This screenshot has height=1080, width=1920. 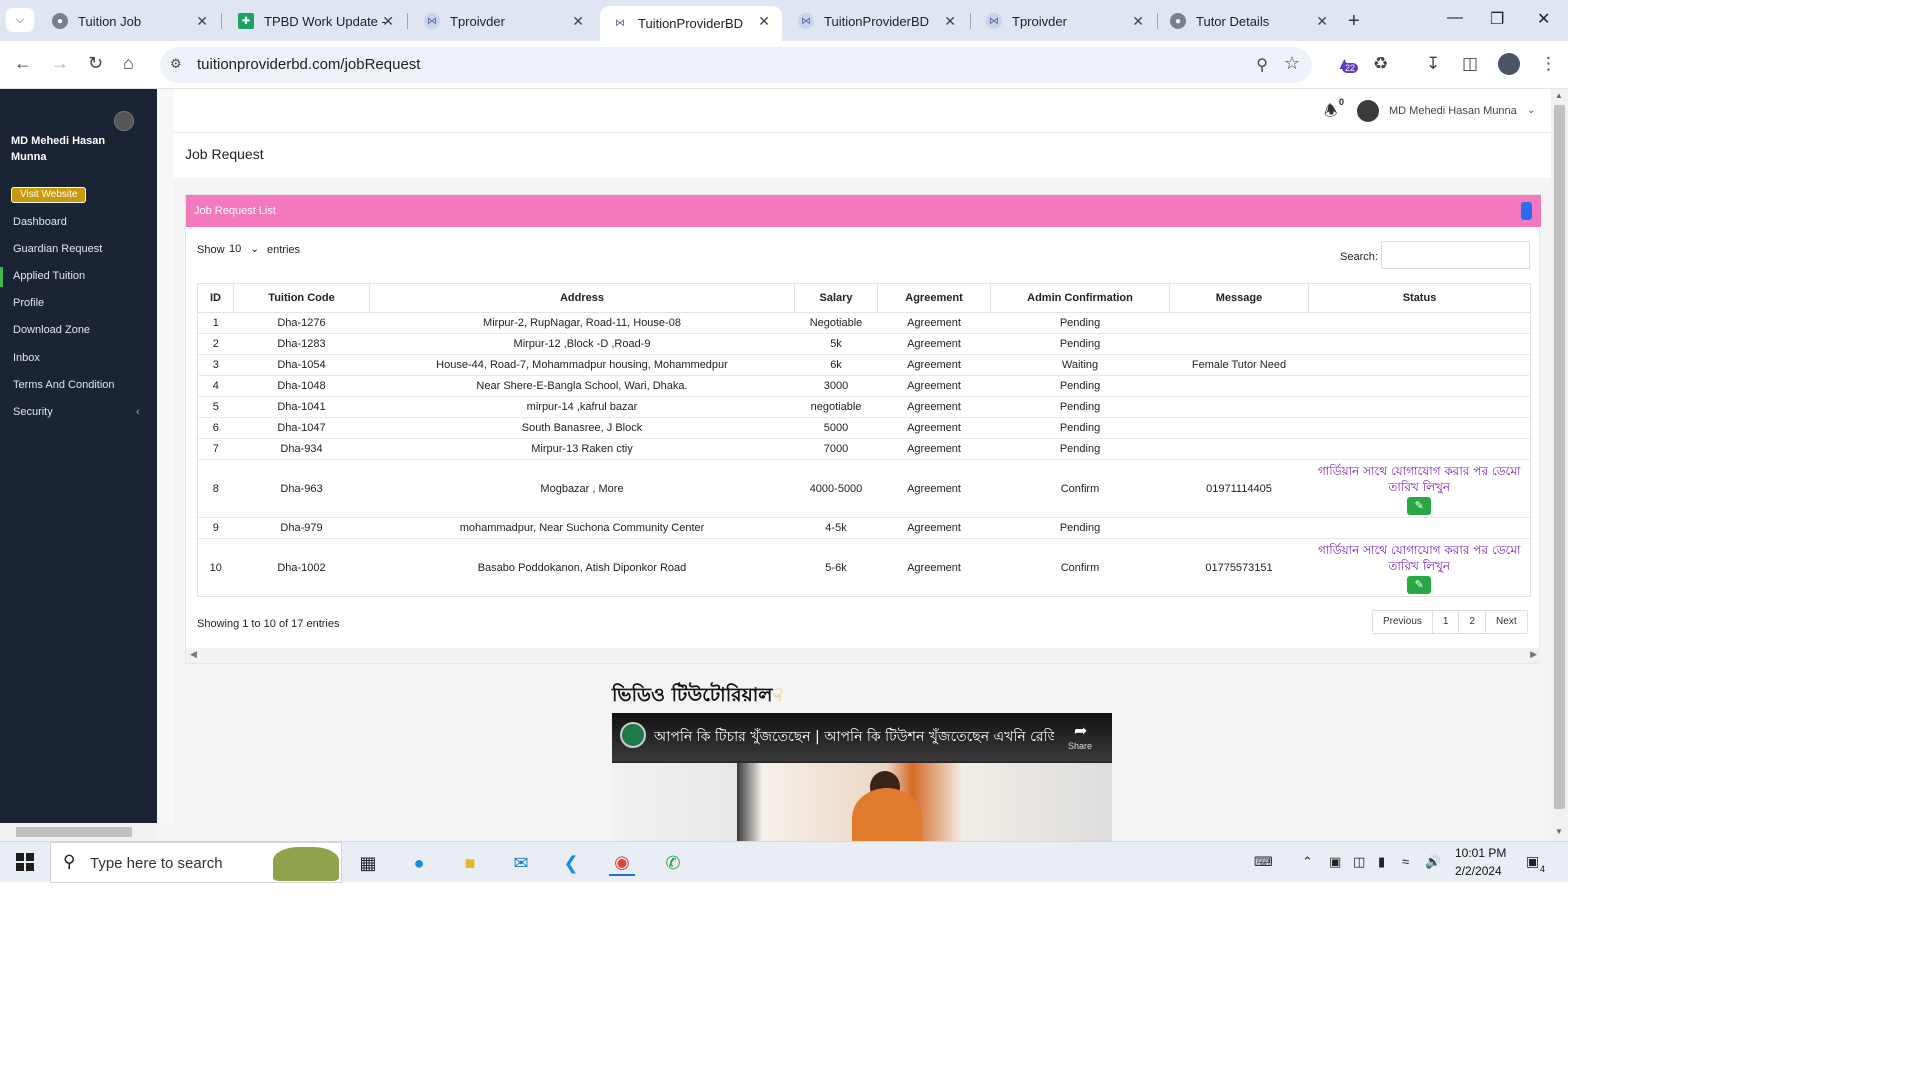 I want to click on forward-icon: →, so click(x=60, y=63).